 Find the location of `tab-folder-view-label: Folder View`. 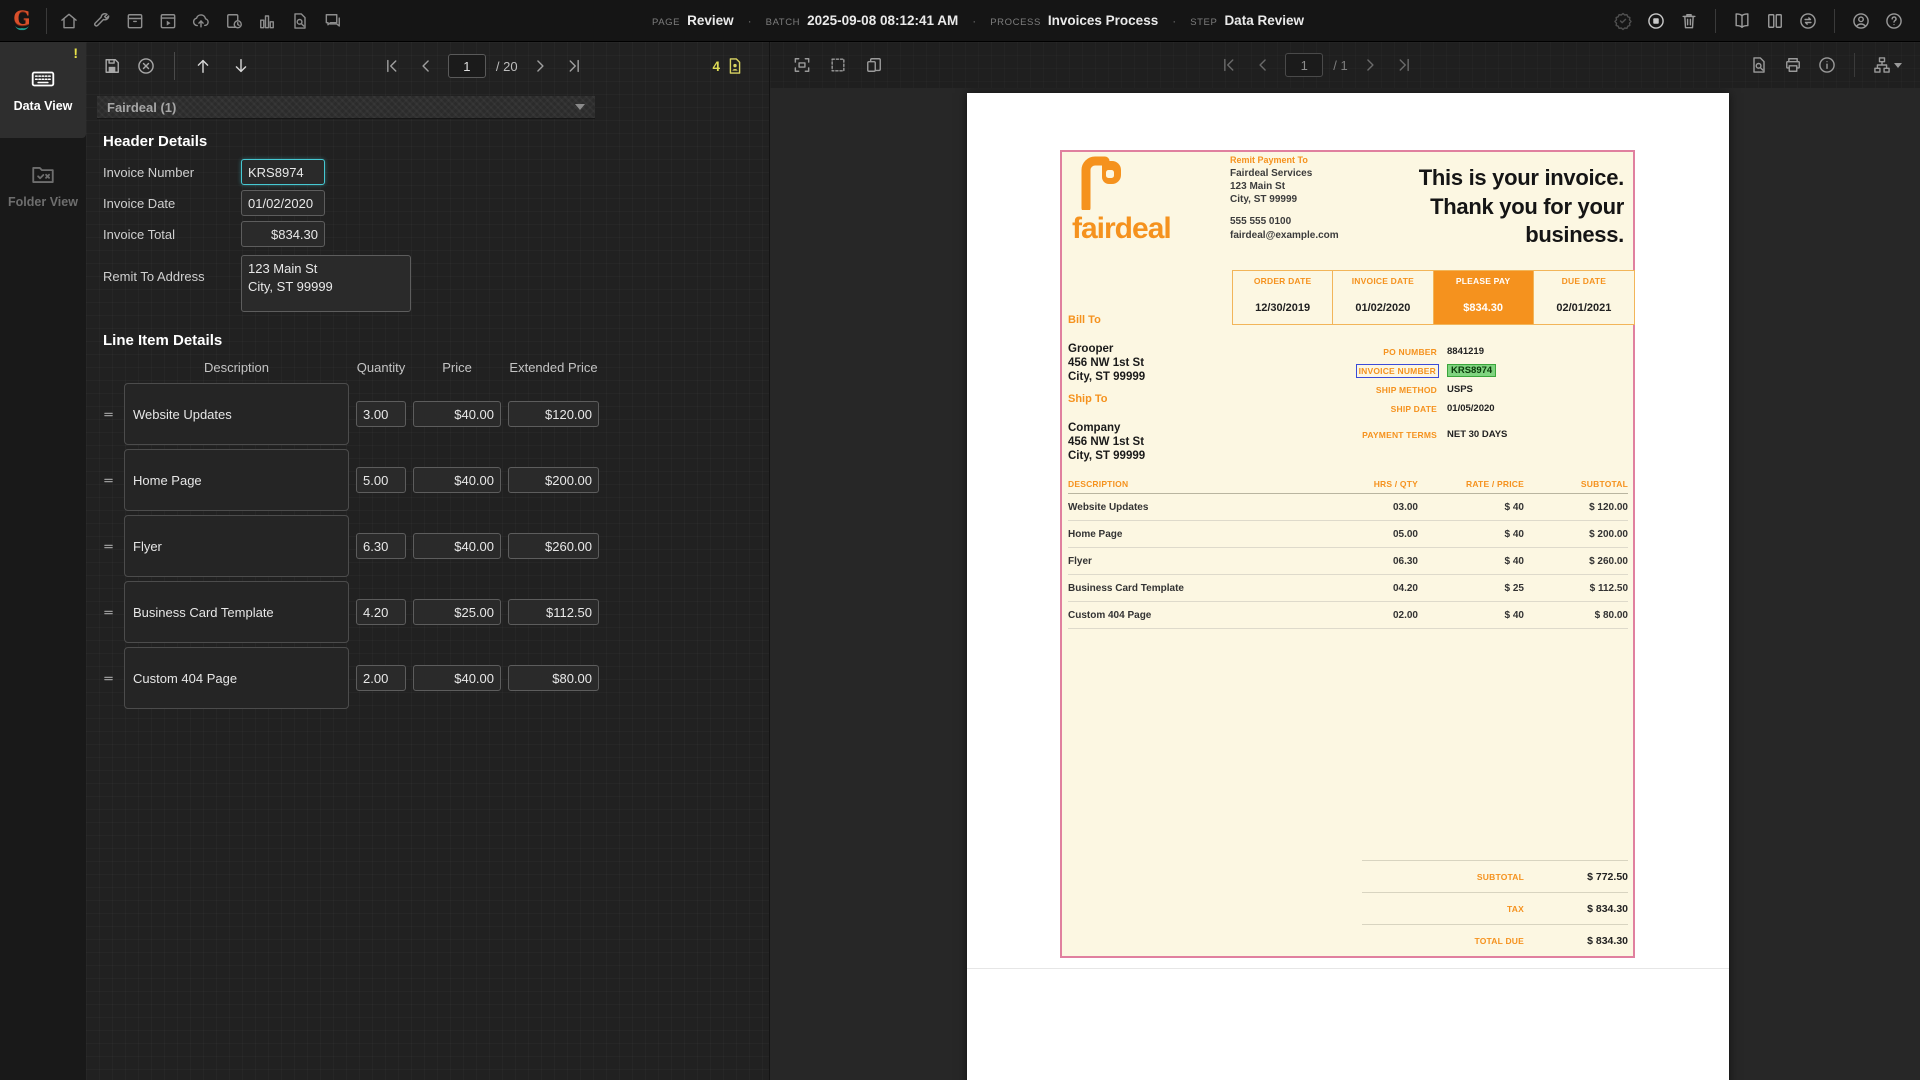

tab-folder-view-label: Folder View is located at coordinates (43, 201).